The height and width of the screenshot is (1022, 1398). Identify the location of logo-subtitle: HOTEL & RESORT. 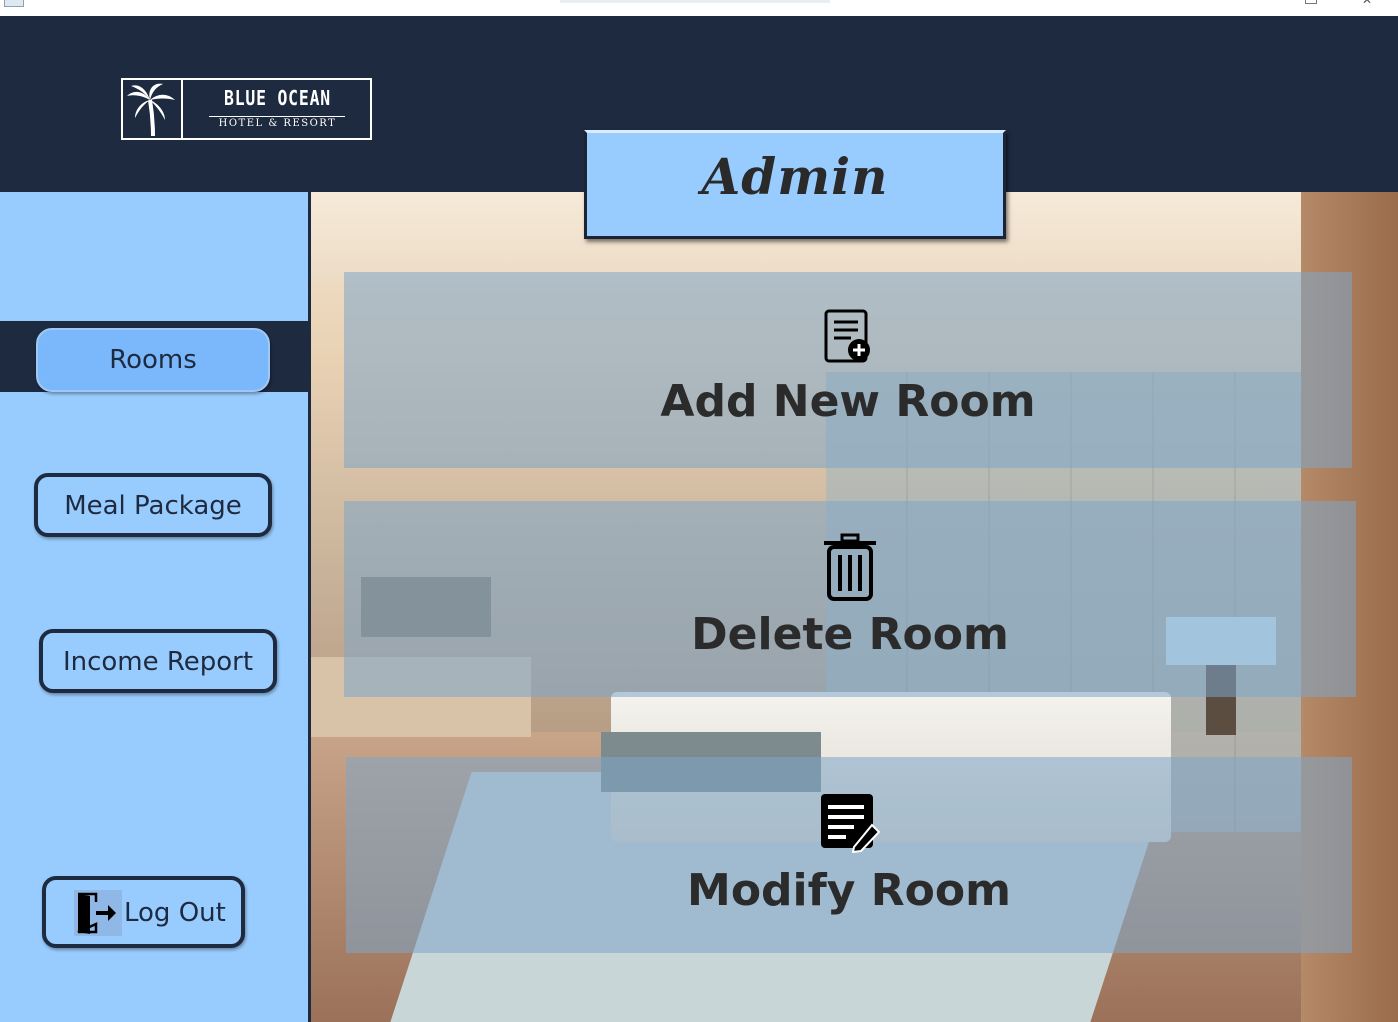
(277, 123).